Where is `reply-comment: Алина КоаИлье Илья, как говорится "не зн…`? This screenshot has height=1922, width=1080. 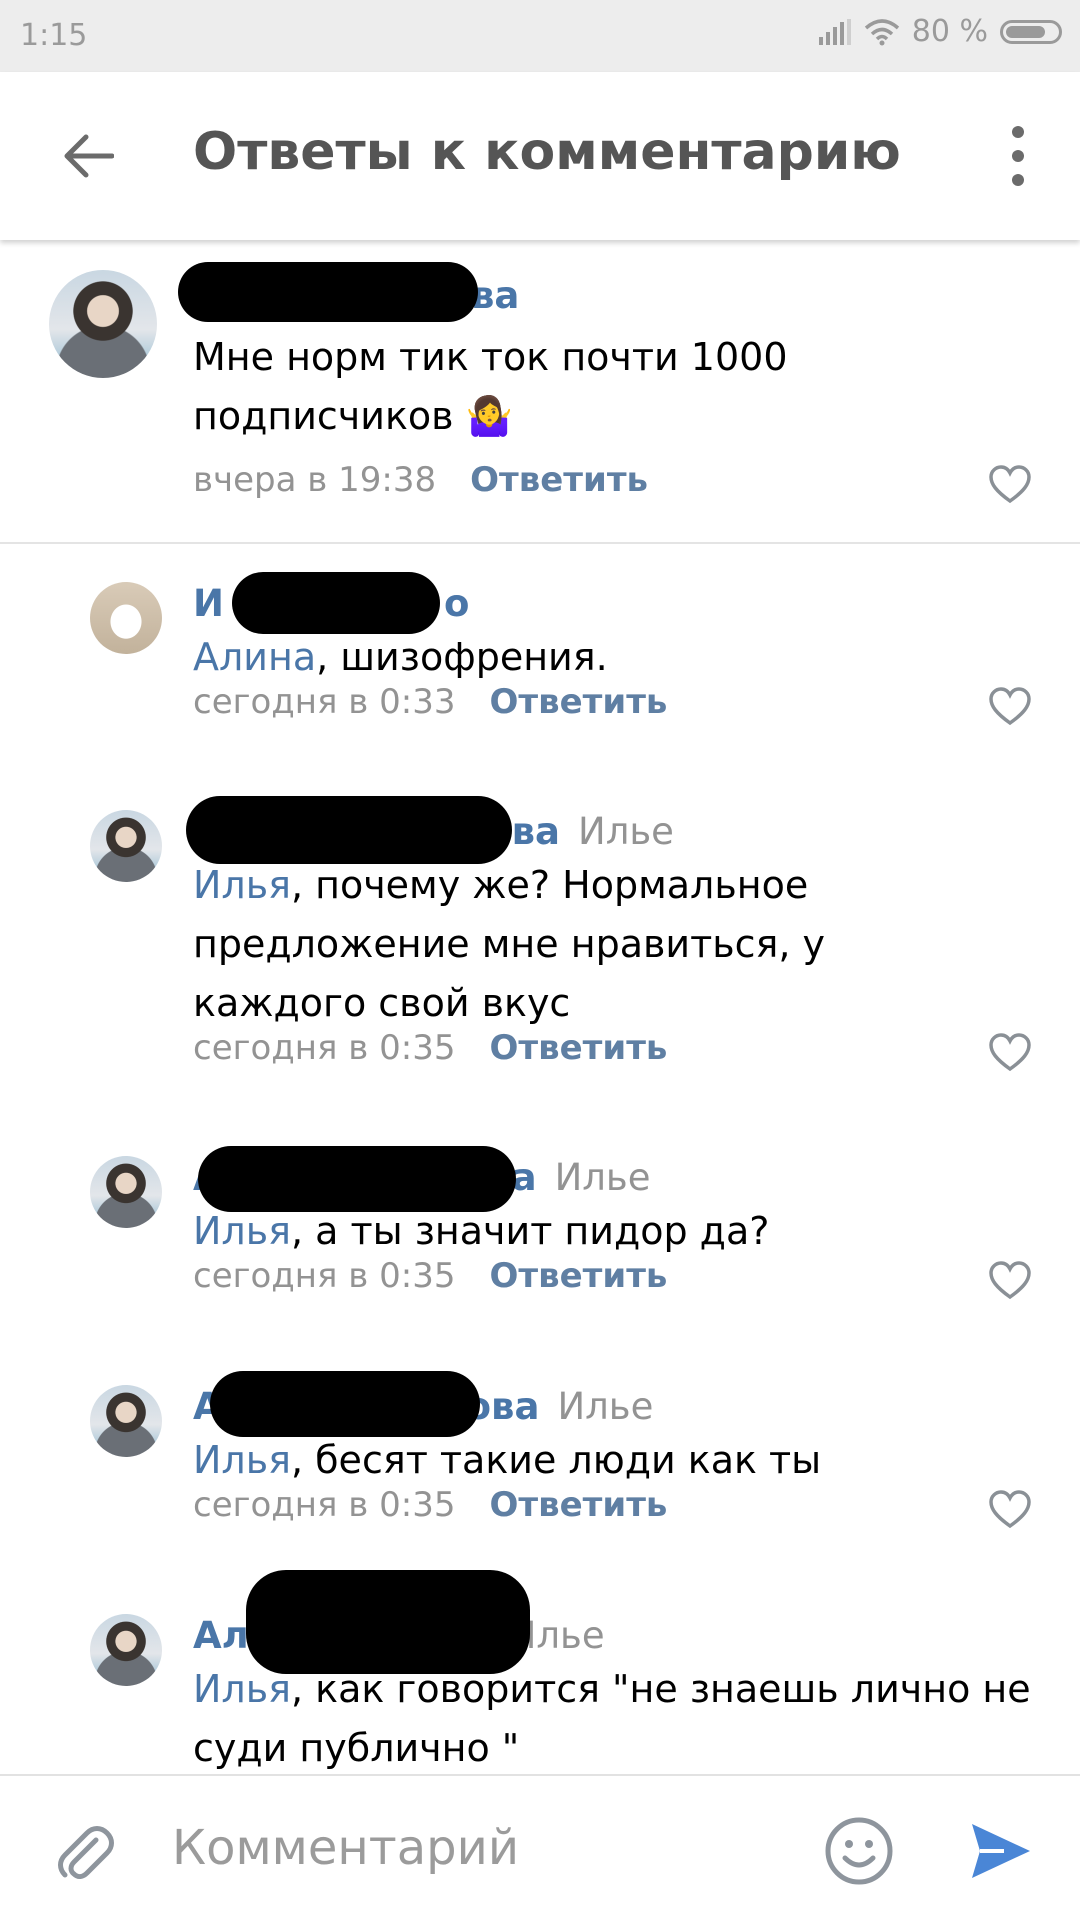
reply-comment: Алина КоаИлье Илья, как говорится "не зн… is located at coordinates (540, 1671).